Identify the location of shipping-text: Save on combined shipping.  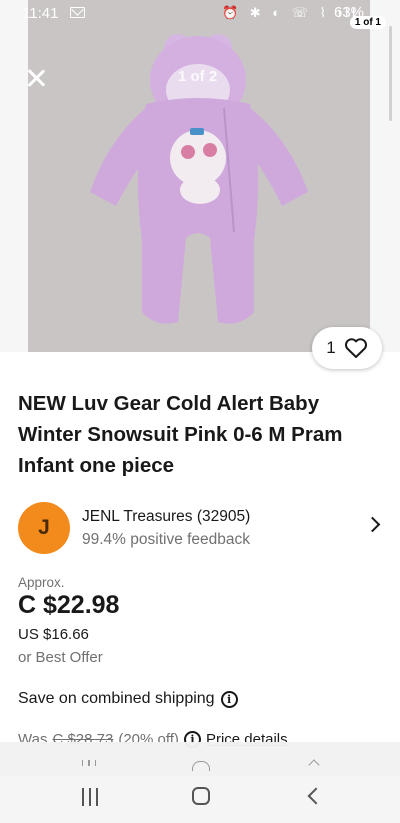
(116, 698).